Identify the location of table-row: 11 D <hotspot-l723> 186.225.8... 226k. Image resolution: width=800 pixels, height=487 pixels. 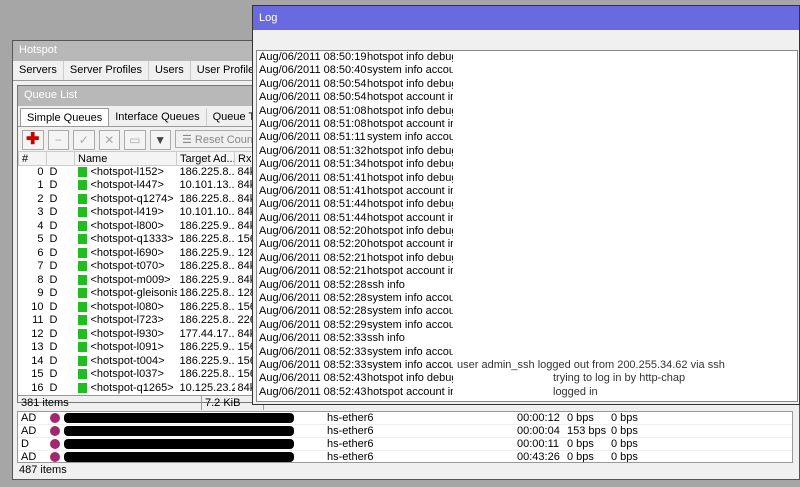
(142, 321).